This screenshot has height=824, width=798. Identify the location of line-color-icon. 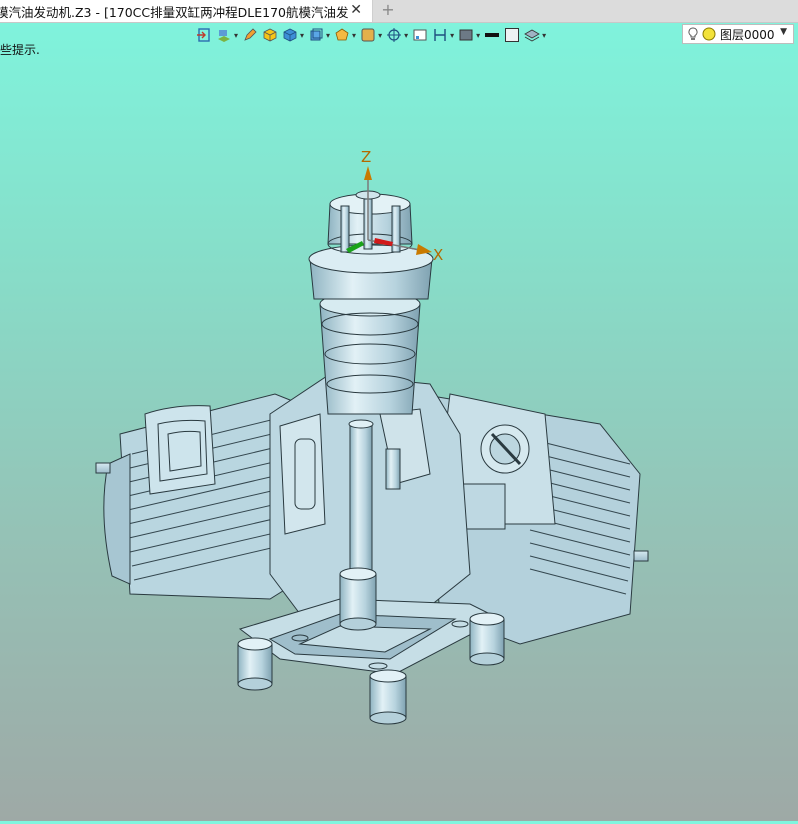
(492, 35).